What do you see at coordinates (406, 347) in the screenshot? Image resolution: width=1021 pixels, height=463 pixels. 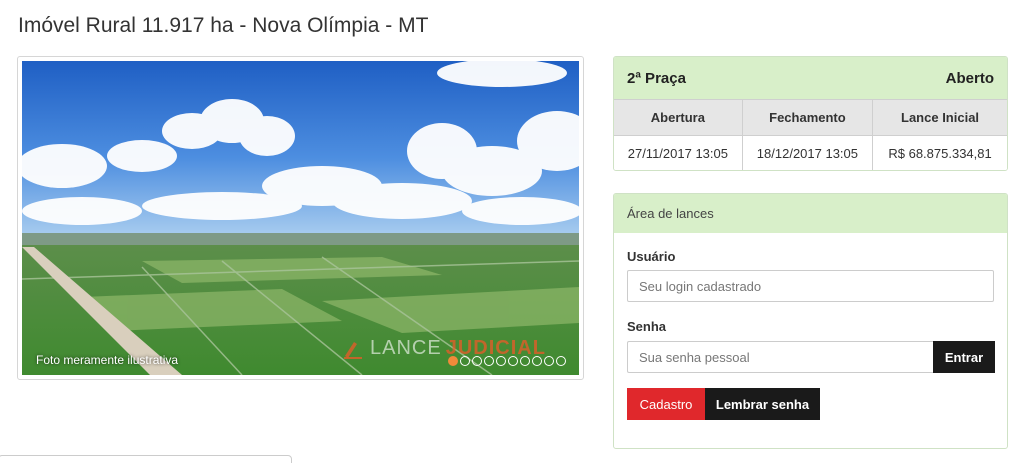 I see `watermark-text-a: LANCE` at bounding box center [406, 347].